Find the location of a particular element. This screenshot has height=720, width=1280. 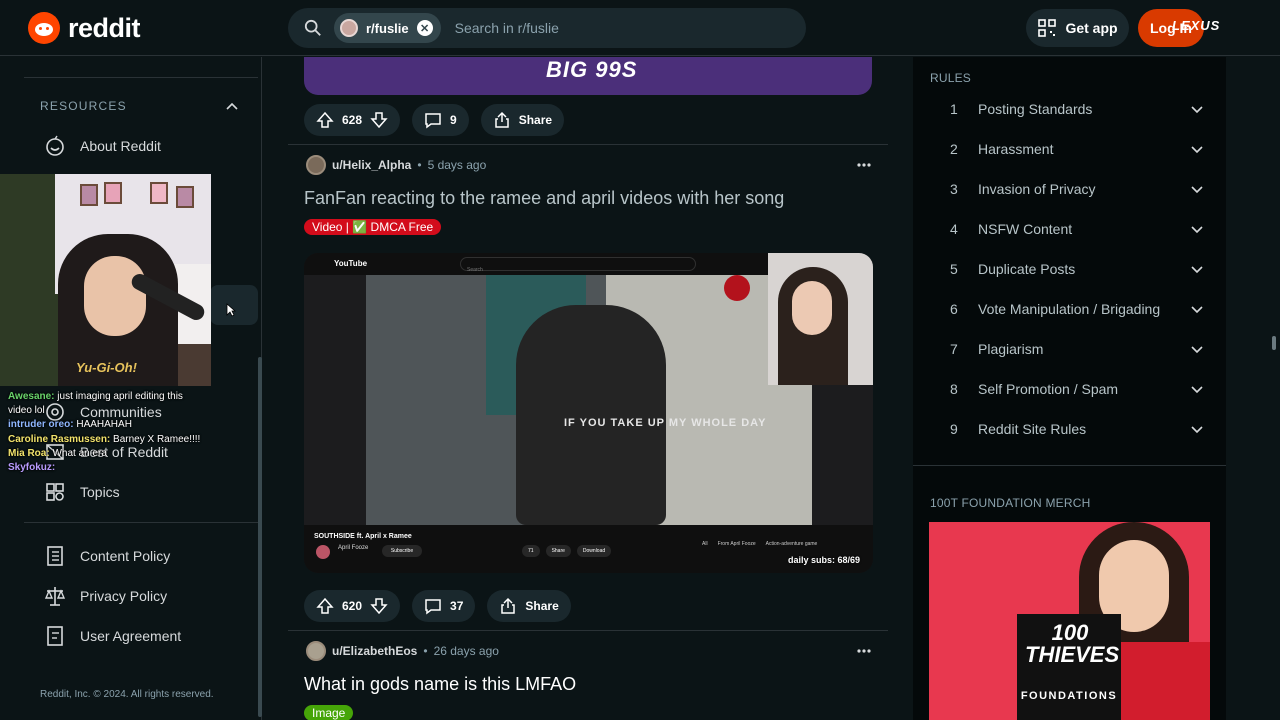

rule-number: 6 is located at coordinates (954, 309).